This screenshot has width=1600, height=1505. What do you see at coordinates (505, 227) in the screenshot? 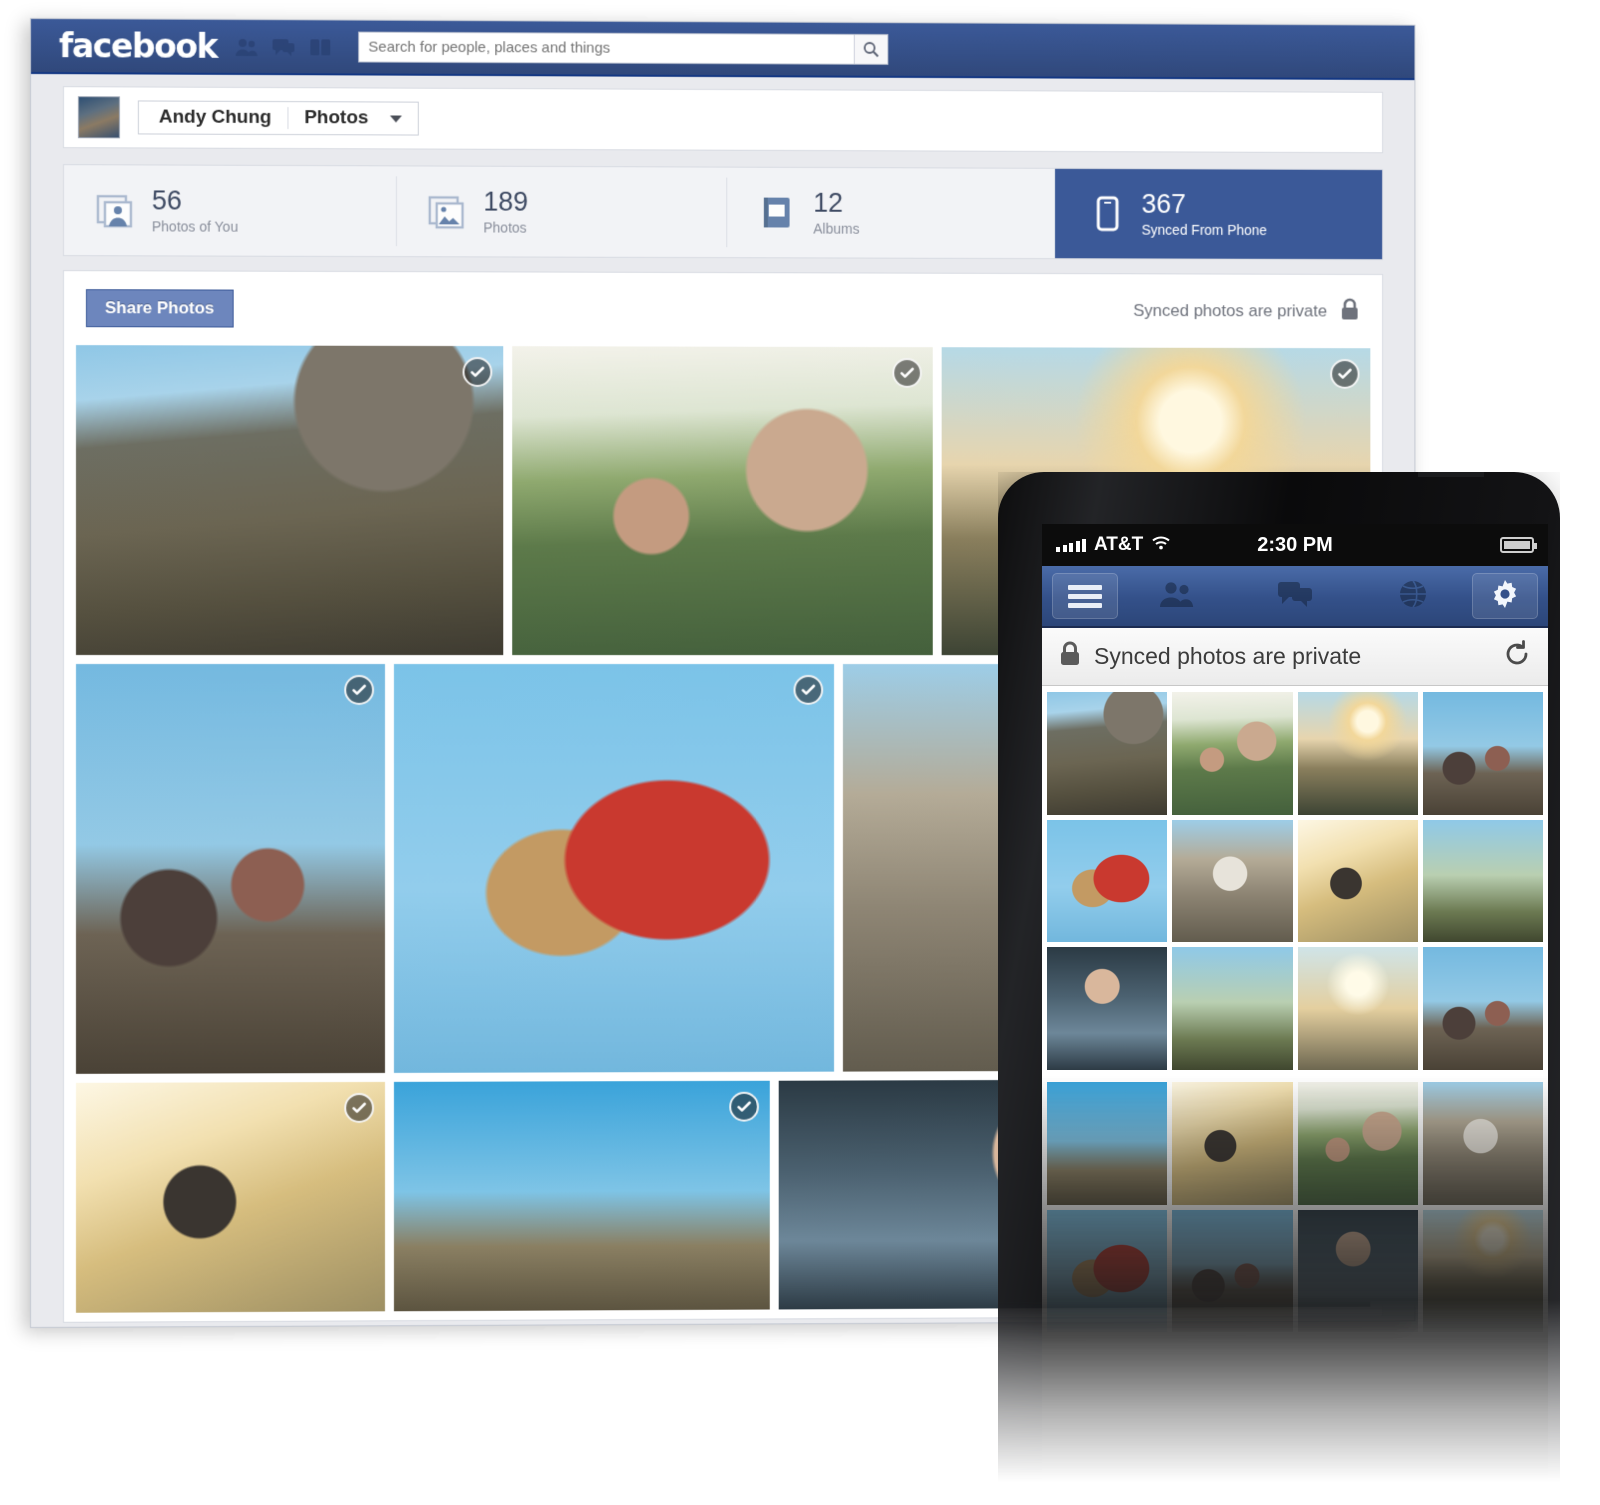
I see `tab-label: Photos` at bounding box center [505, 227].